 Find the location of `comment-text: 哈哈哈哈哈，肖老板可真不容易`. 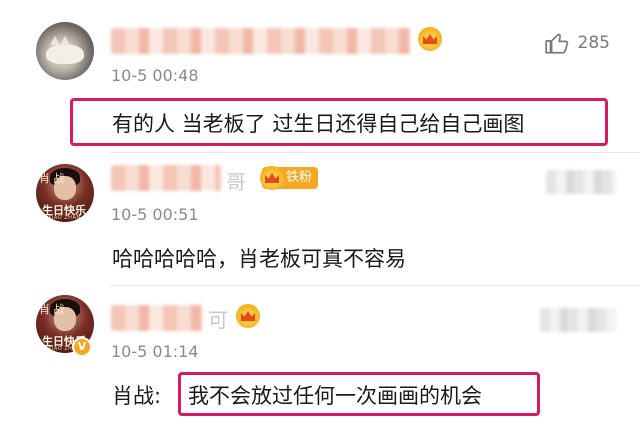

comment-text: 哈哈哈哈哈，肖老板可真不容易 is located at coordinates (259, 259).